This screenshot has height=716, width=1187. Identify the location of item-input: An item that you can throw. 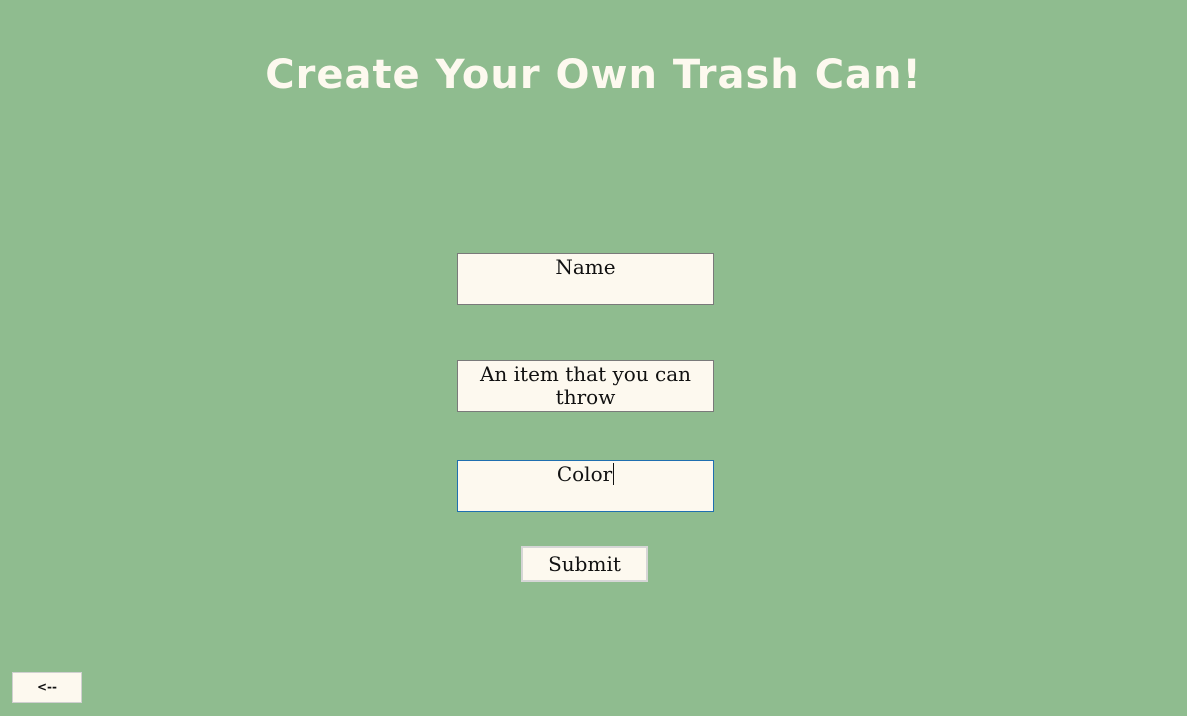
(585, 386).